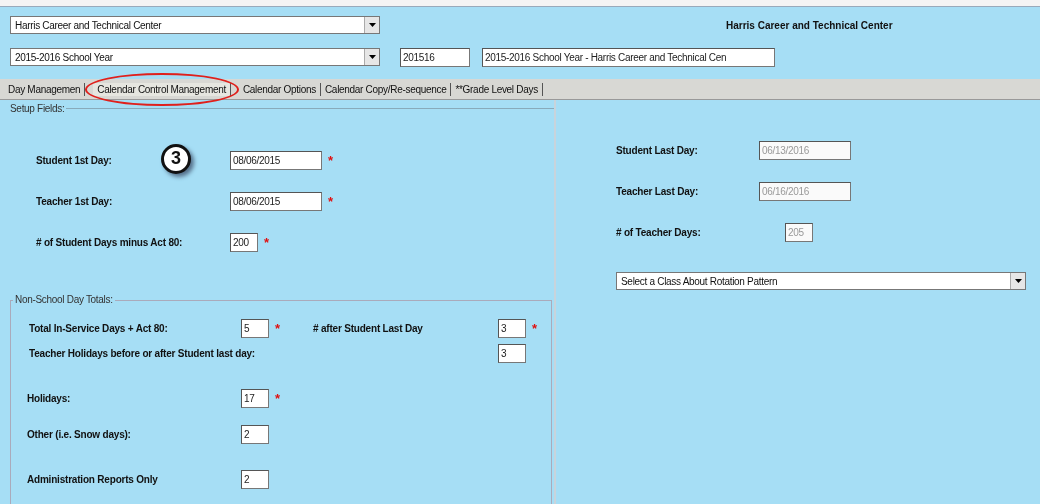 The image size is (1040, 504). I want to click on tab: Calendar Options, so click(279, 89).